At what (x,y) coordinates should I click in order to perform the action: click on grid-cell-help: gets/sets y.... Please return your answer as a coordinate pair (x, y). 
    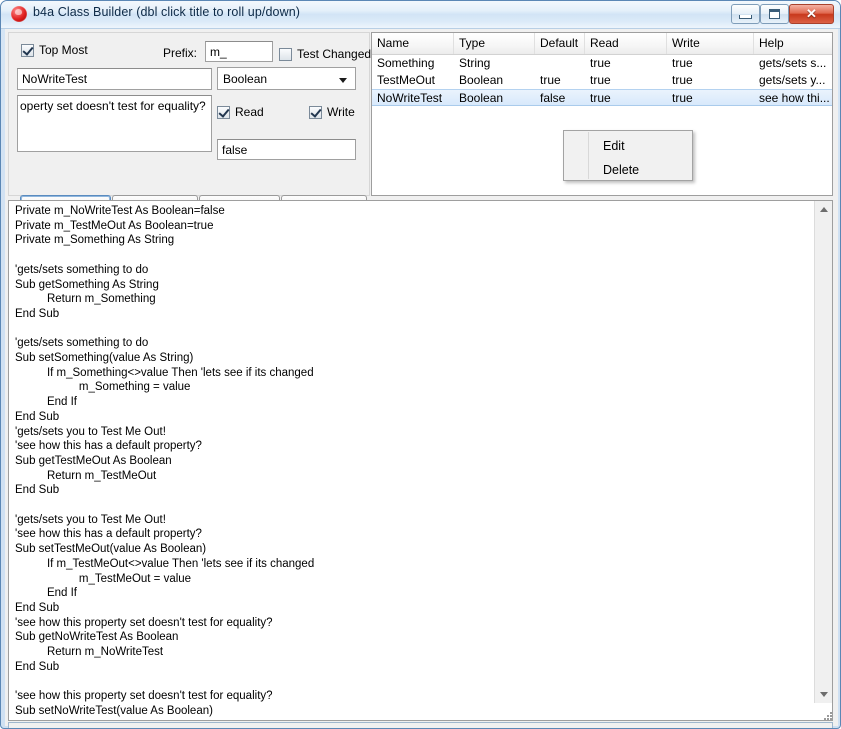
    Looking at the image, I should click on (792, 80).